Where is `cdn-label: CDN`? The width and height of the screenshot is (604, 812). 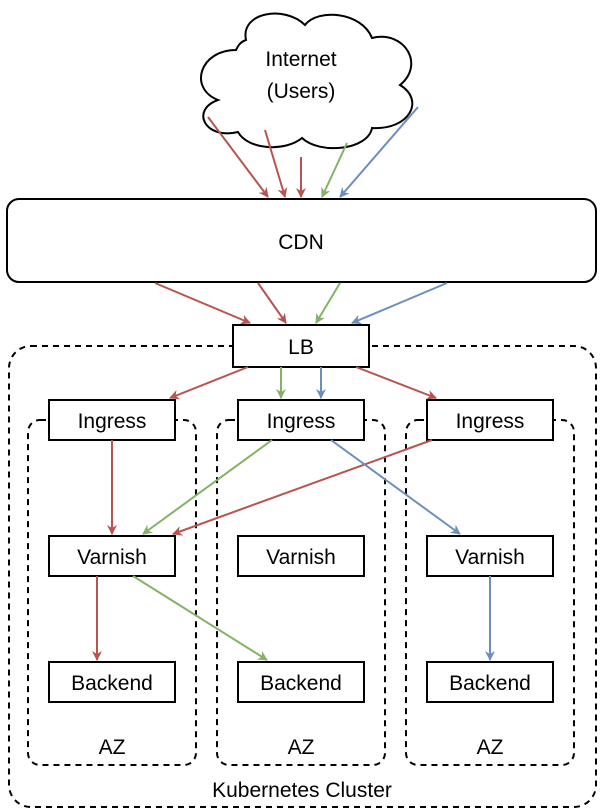
cdn-label: CDN is located at coordinates (301, 242).